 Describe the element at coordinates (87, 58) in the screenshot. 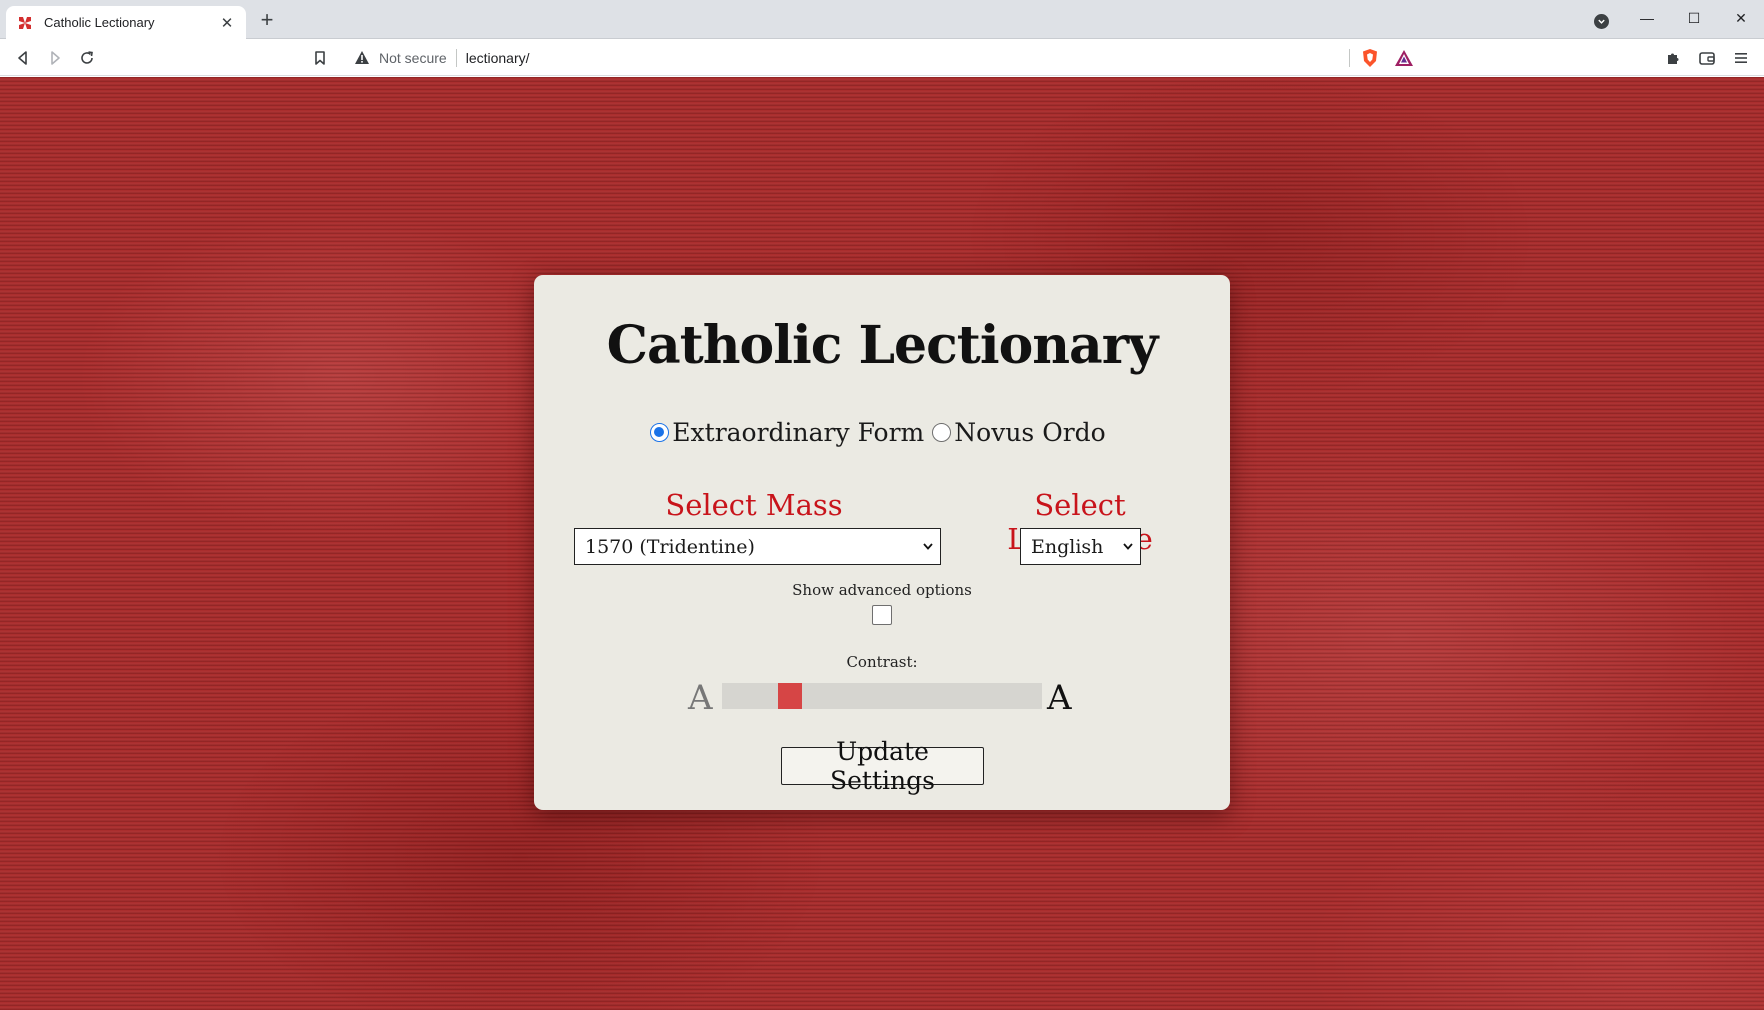

I see `reload-icon` at that location.